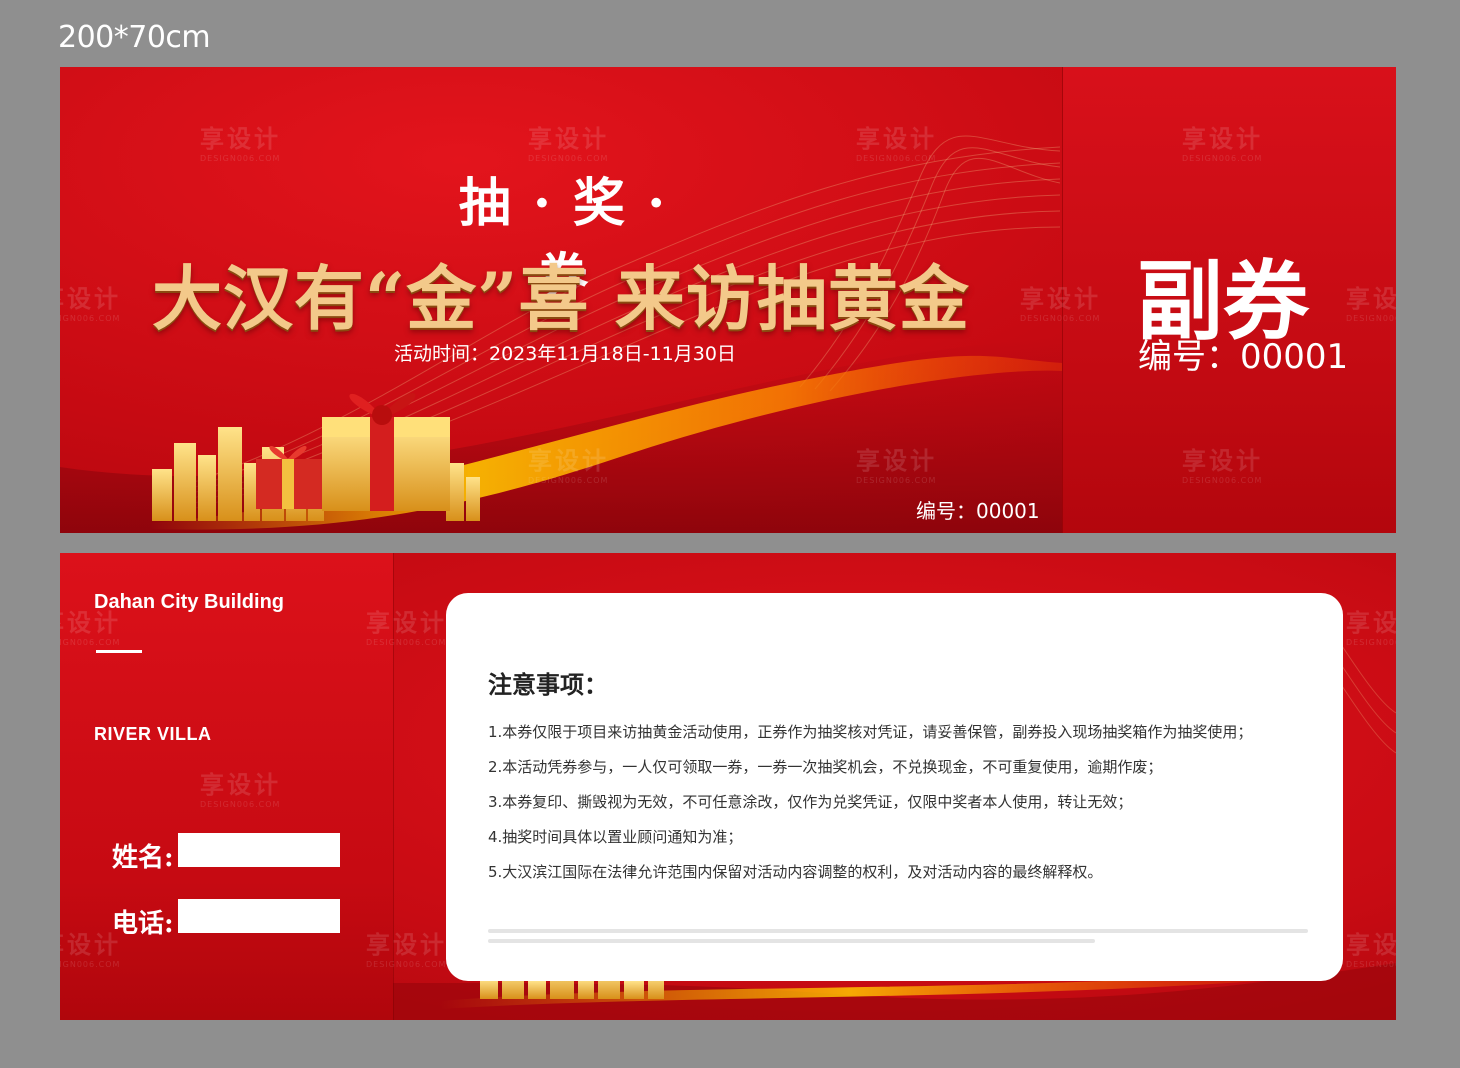  What do you see at coordinates (119, 651) in the screenshot?
I see `brand-underline` at bounding box center [119, 651].